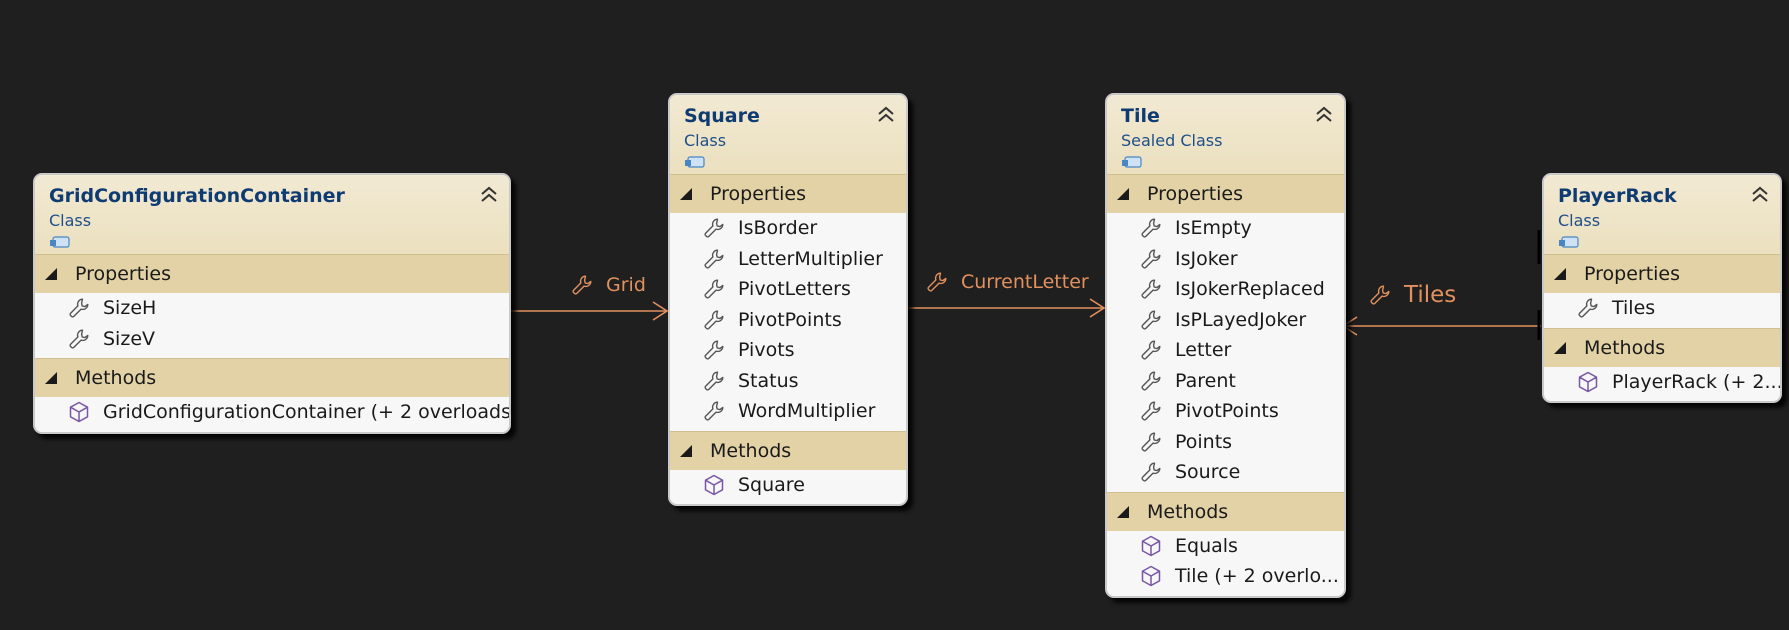  I want to click on association-label-currentletter: CurrentLetter, so click(1007, 282).